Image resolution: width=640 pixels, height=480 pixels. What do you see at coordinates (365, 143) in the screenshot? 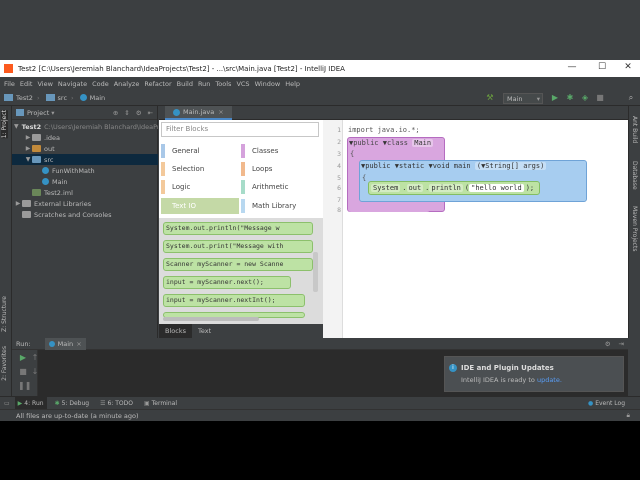
I see `class-public-keyword: public` at bounding box center [365, 143].